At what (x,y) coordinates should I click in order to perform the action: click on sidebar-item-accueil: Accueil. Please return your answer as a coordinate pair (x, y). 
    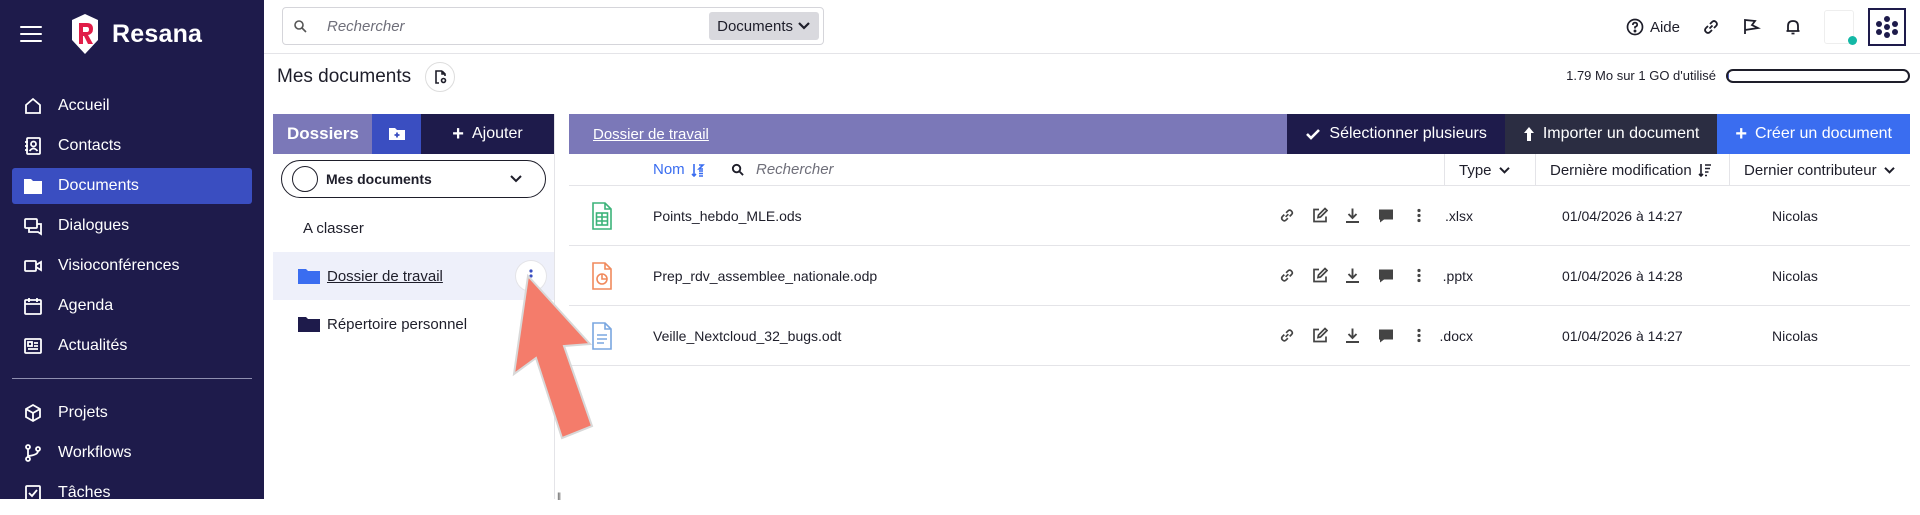
    Looking at the image, I should click on (132, 106).